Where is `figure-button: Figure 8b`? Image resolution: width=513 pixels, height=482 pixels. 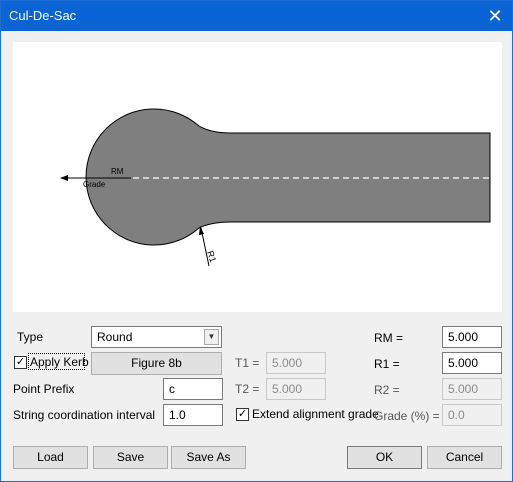 figure-button: Figure 8b is located at coordinates (156, 363).